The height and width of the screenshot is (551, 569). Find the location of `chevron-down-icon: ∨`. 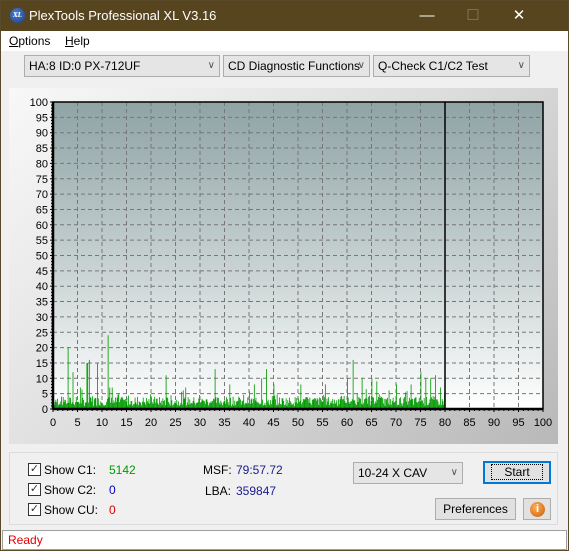

chevron-down-icon: ∨ is located at coordinates (211, 65).